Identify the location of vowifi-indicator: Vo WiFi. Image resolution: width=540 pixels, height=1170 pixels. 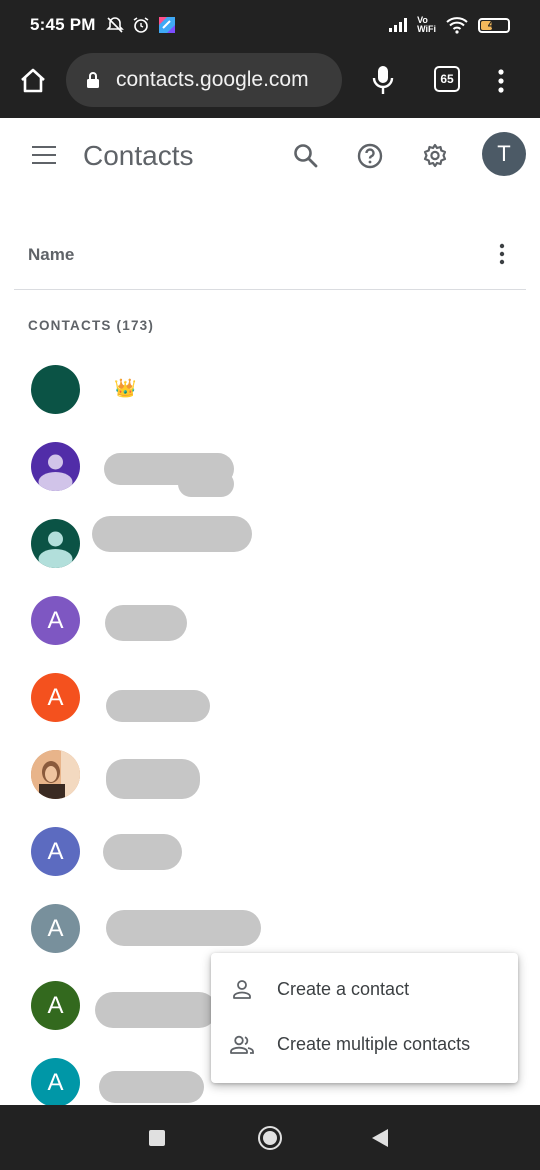
(426, 24).